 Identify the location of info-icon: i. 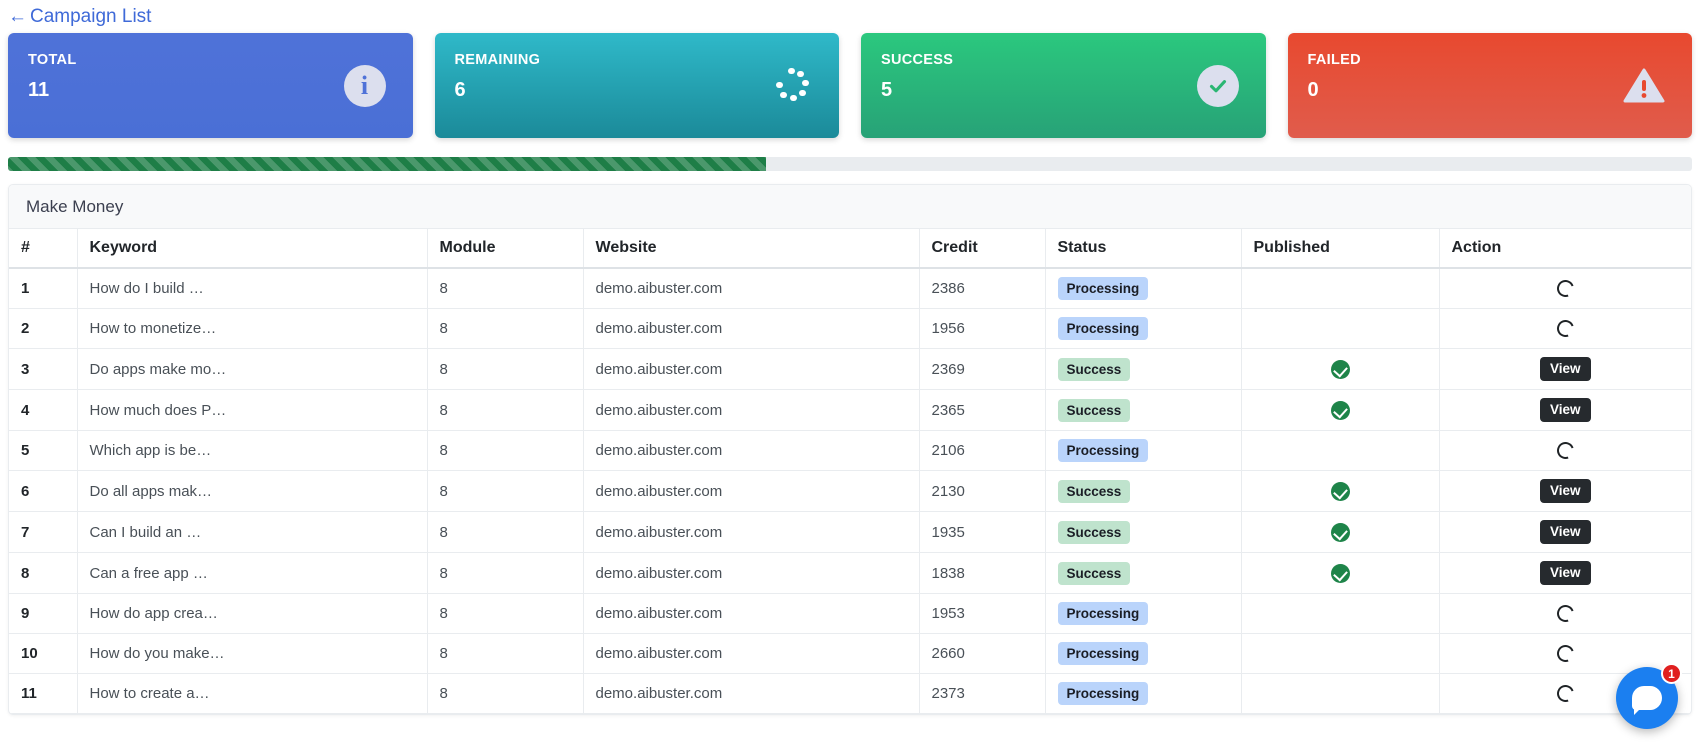
(365, 86).